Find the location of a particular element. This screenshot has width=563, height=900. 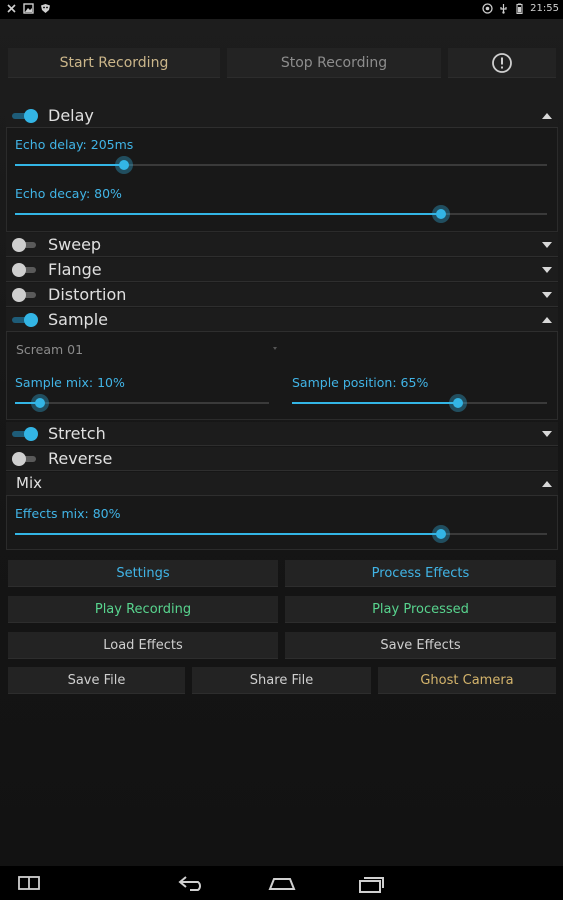

echo-delay-slider is located at coordinates (281, 165).